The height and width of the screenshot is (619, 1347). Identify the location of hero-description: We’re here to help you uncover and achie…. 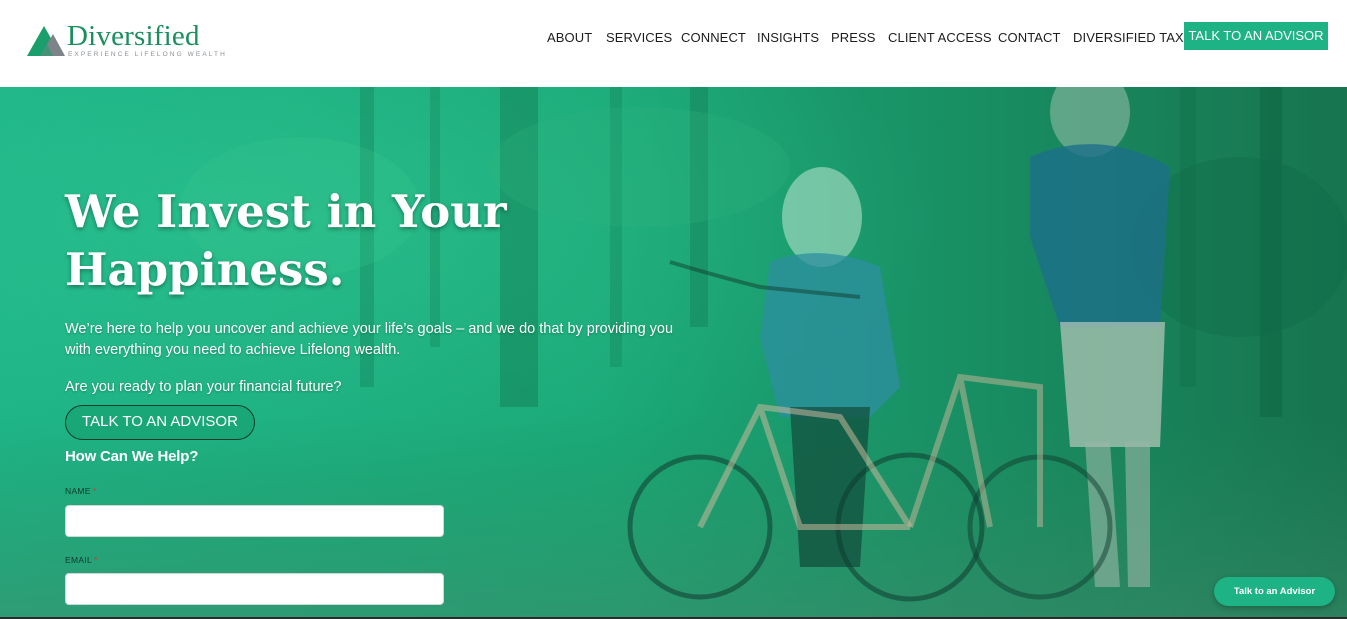
(369, 339).